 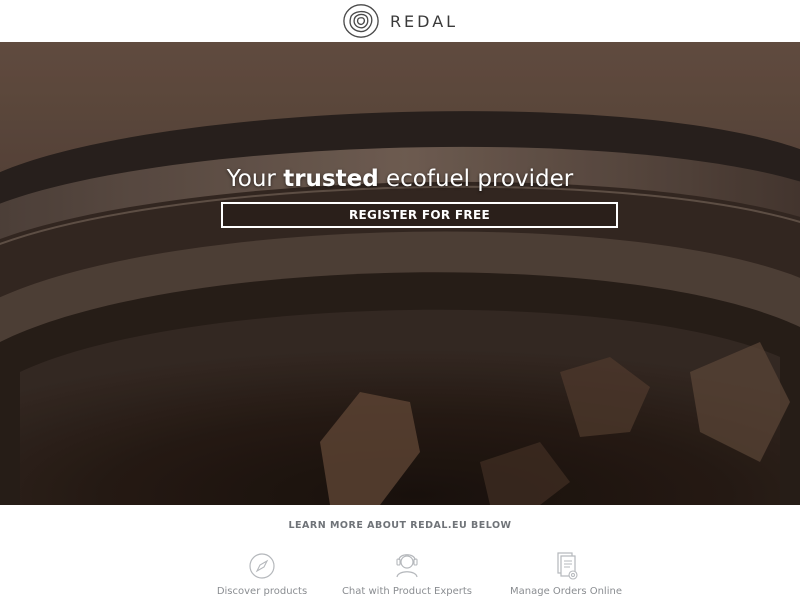 I want to click on redal-logo-icon, so click(x=361, y=21).